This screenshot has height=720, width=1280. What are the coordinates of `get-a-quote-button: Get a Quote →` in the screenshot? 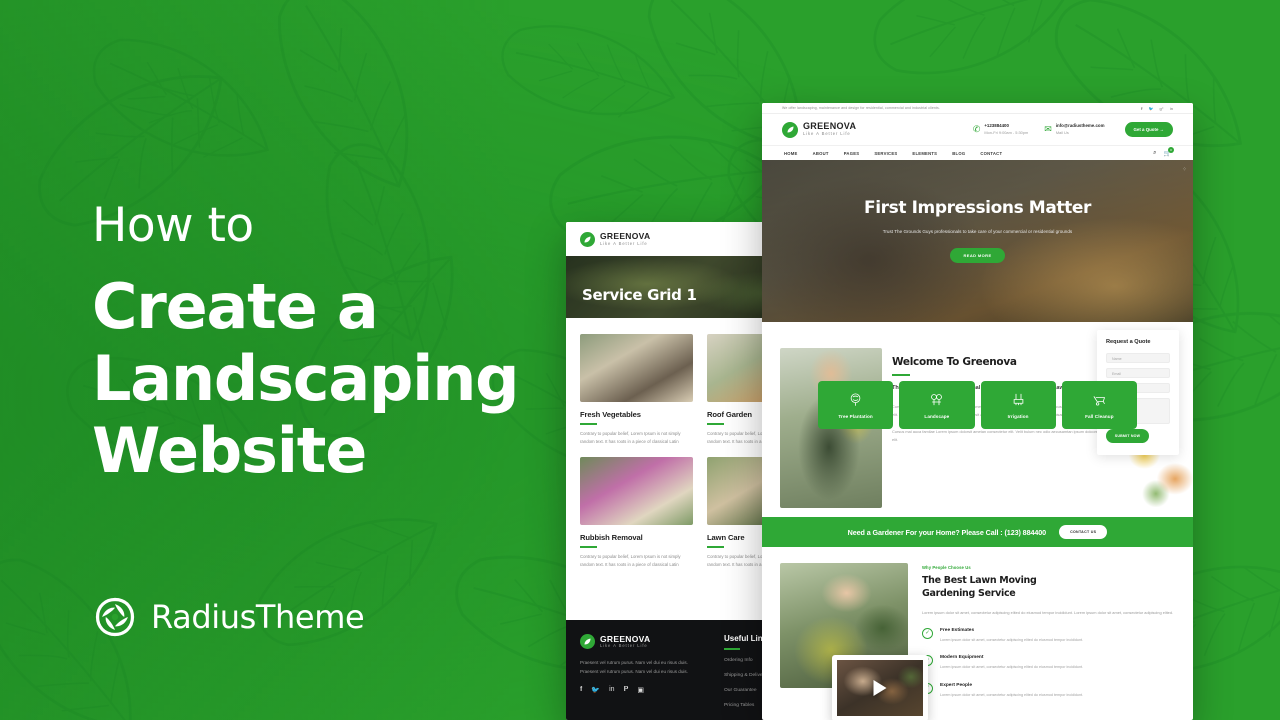 It's located at (1148, 129).